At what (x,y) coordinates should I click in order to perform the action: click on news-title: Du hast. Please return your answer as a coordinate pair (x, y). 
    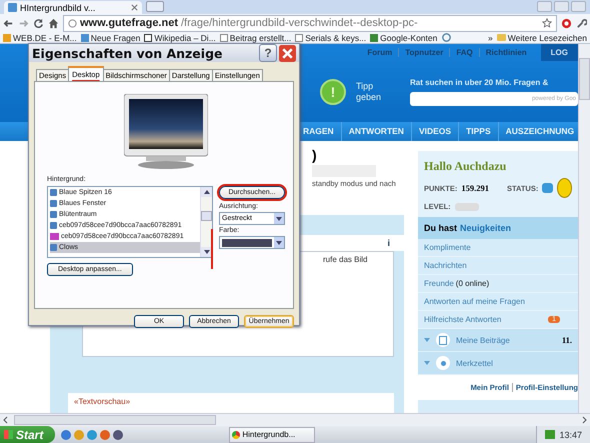
    Looking at the image, I should click on (441, 228).